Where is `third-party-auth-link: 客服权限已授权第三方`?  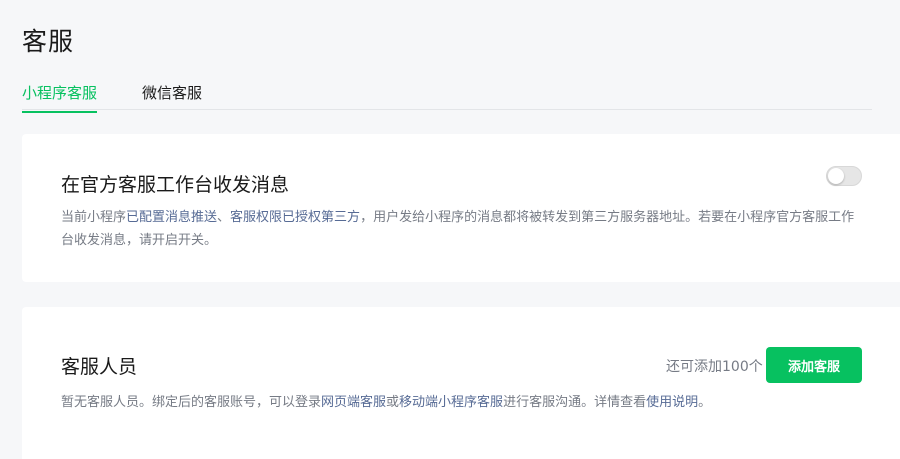 third-party-auth-link: 客服权限已授权第三方 is located at coordinates (295, 217).